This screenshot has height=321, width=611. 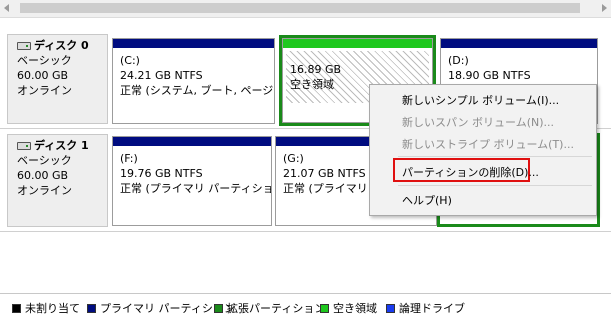 I want to click on legend-label: 拡張パーティション, so click(x=276, y=308).